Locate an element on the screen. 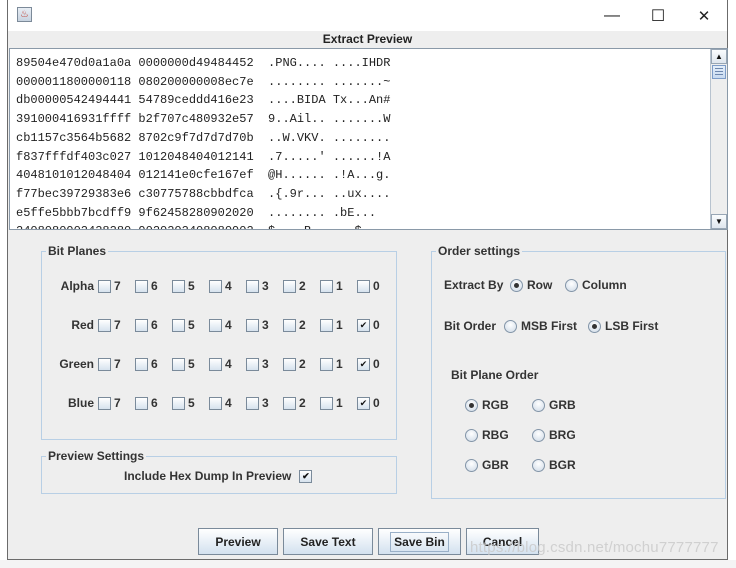 The height and width of the screenshot is (568, 736). save-text-button: Save Text is located at coordinates (328, 541).